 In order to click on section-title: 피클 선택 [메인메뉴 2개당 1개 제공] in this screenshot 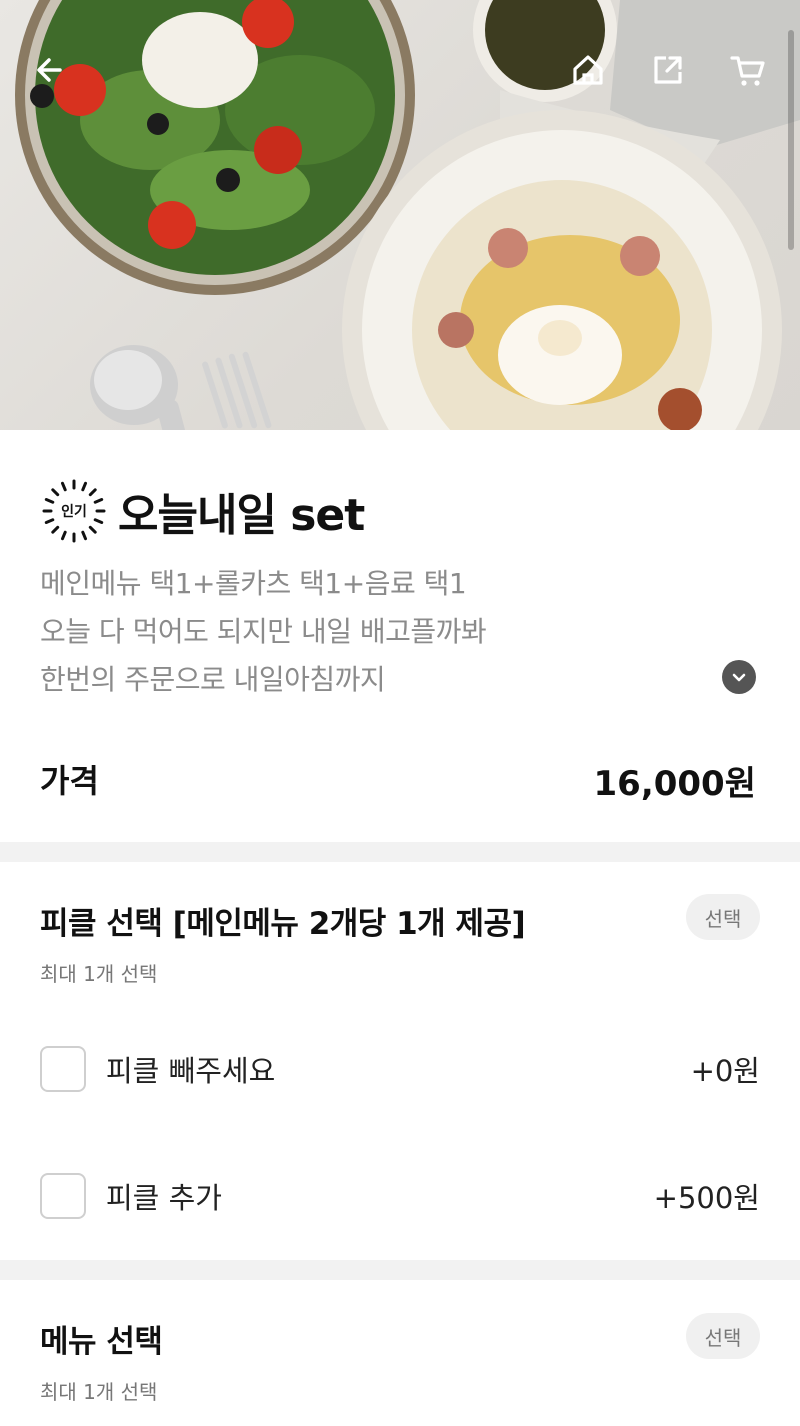, I will do `click(283, 924)`.